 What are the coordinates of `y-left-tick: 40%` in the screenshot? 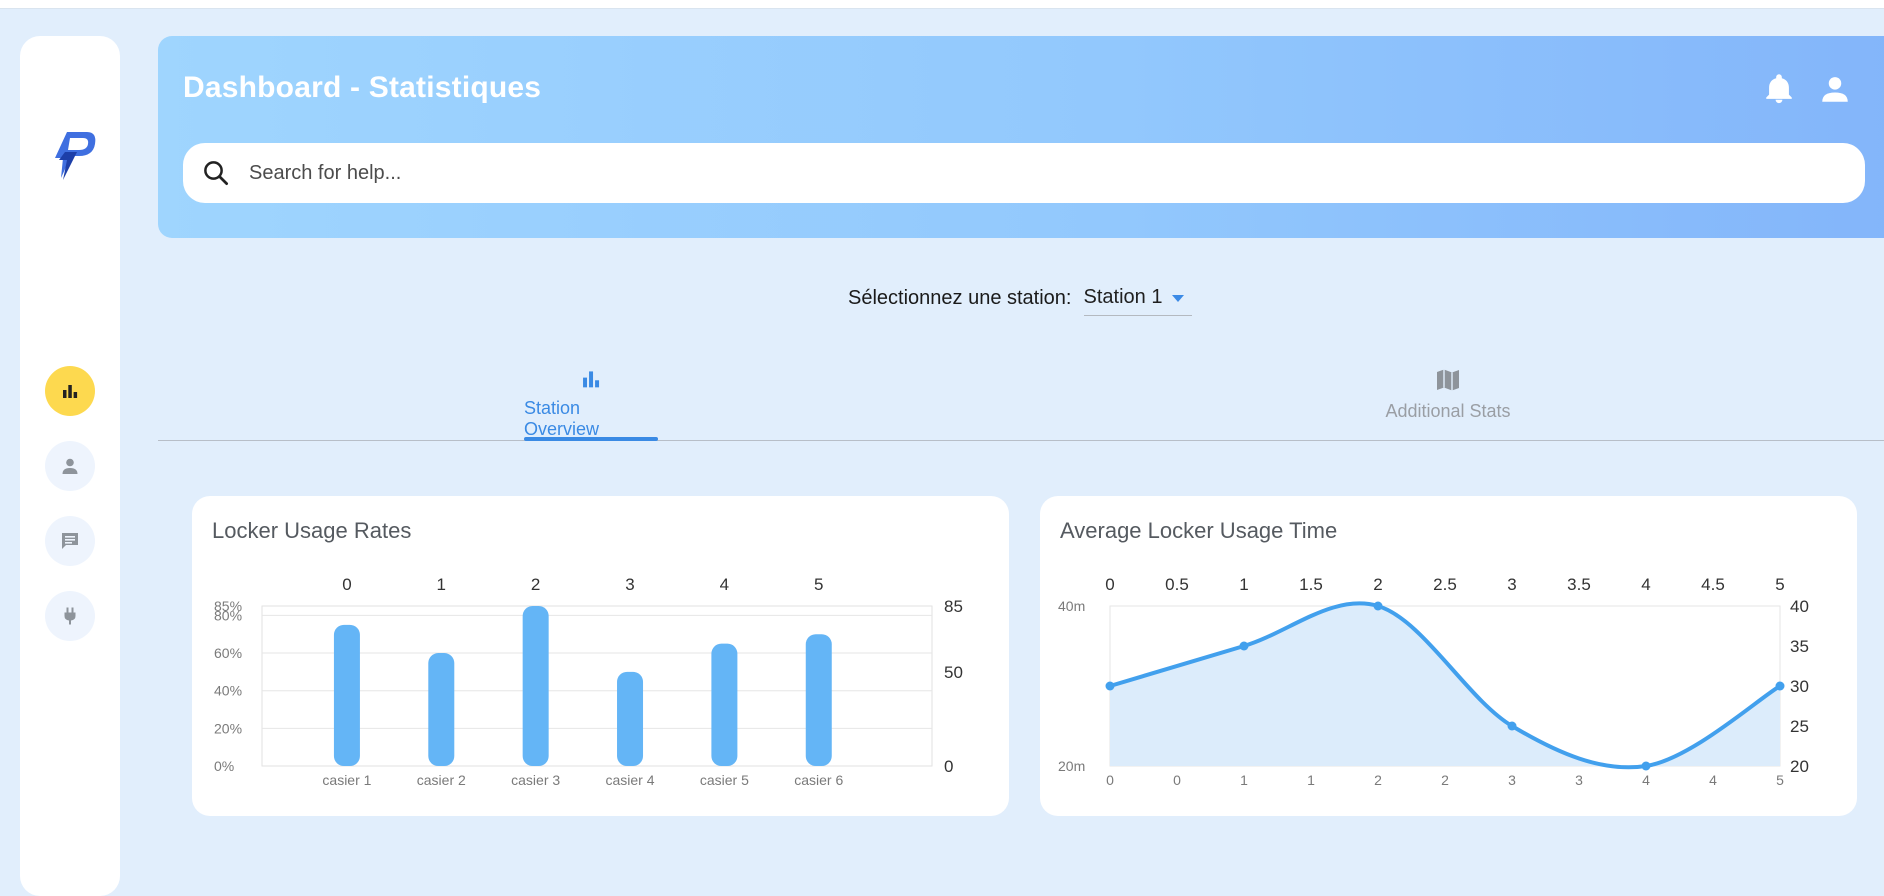 It's located at (228, 691).